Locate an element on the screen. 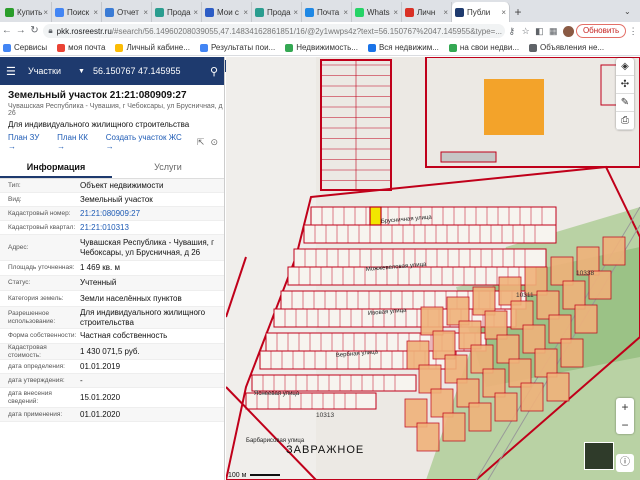  attribute-value: Объект недвижимости is located at coordinates (122, 185).